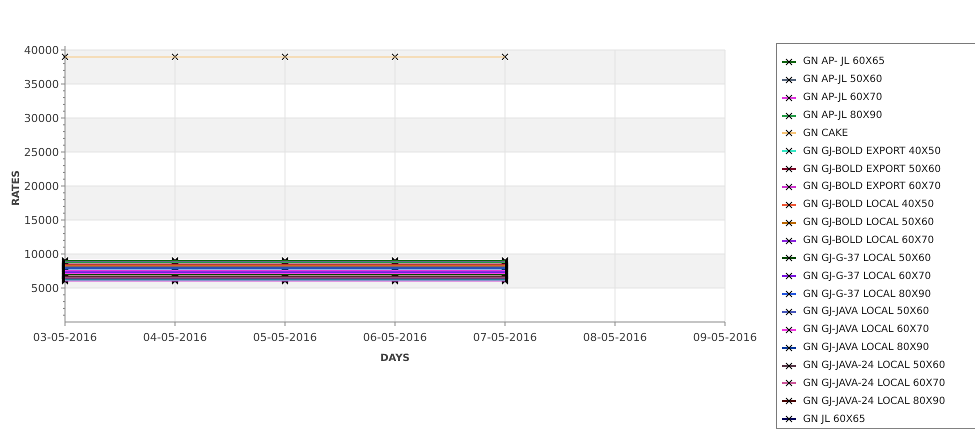 The width and height of the screenshot is (975, 429). I want to click on y-tick-label: 20000, so click(41, 186).